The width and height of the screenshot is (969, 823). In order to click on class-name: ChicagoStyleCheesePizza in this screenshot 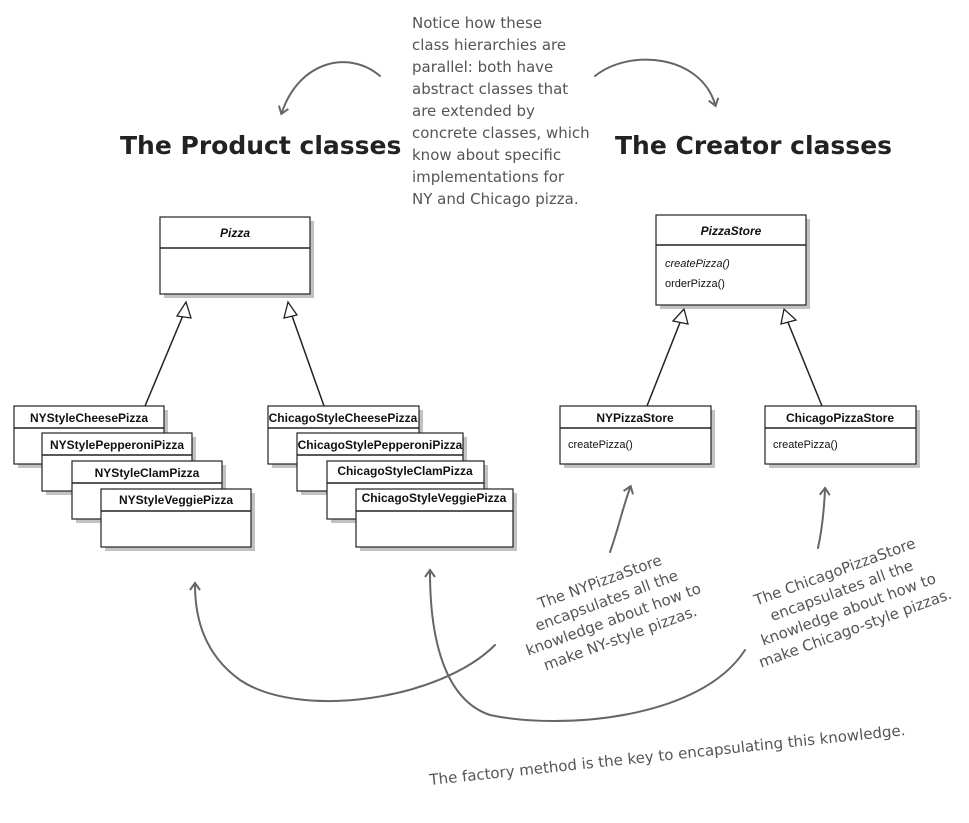, I will do `click(343, 418)`.